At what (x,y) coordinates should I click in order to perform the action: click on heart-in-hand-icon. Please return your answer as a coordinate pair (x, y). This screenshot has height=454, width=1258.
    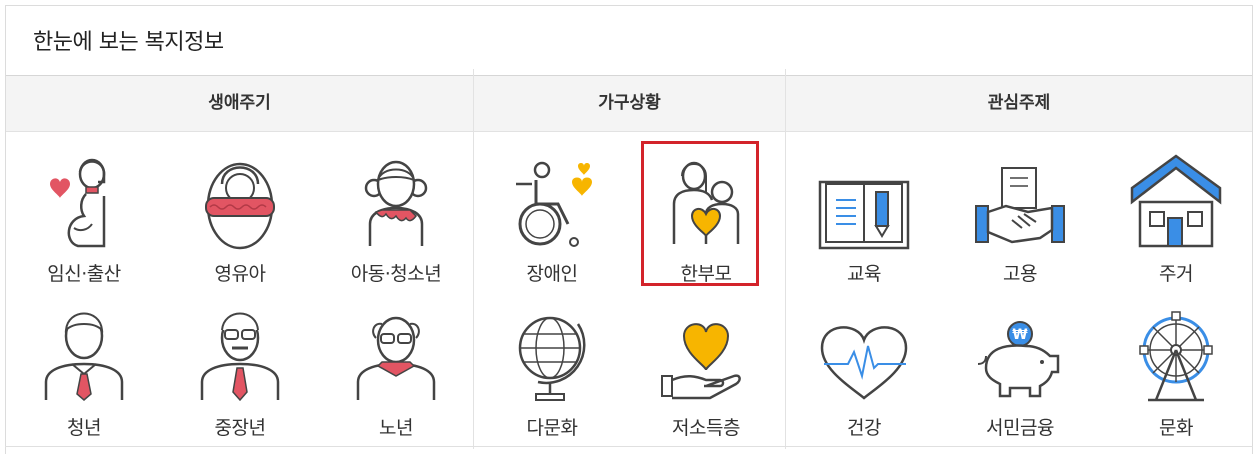
    Looking at the image, I should click on (701, 361).